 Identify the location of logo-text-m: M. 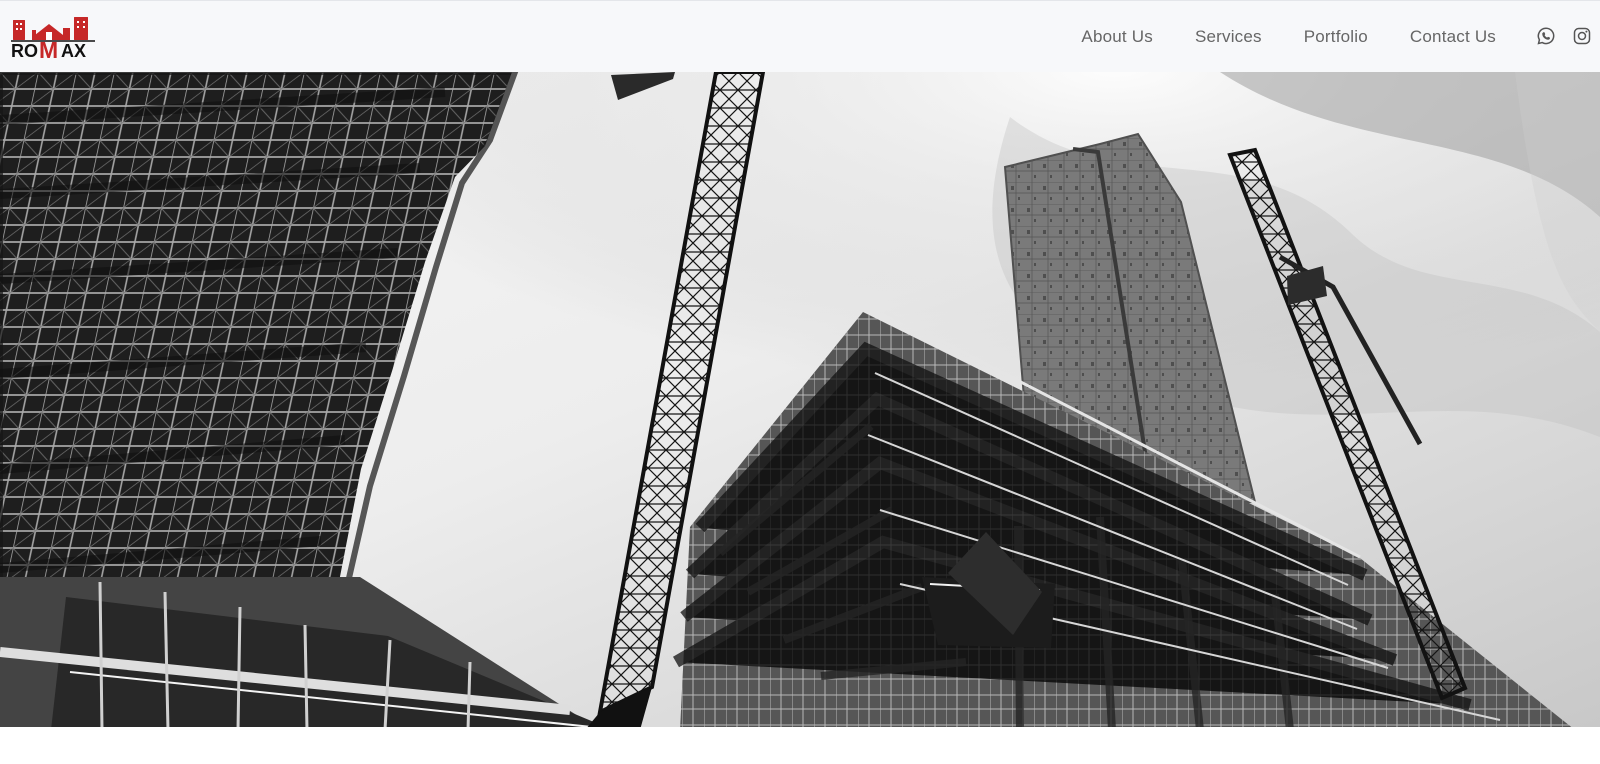
(48, 49).